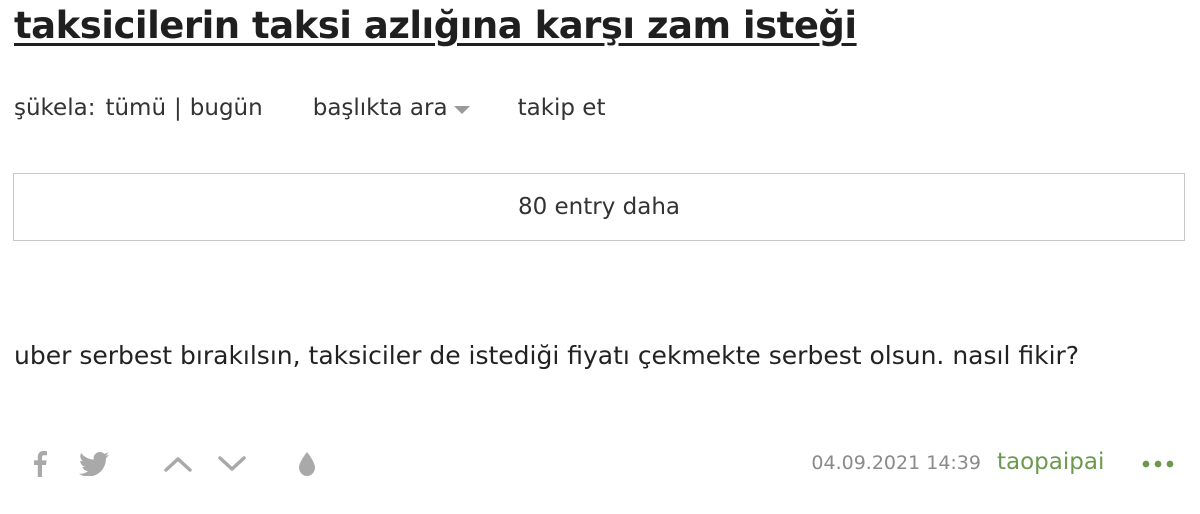 Image resolution: width=1200 pixels, height=514 pixels. I want to click on filter-all-link: tümü, so click(135, 108).